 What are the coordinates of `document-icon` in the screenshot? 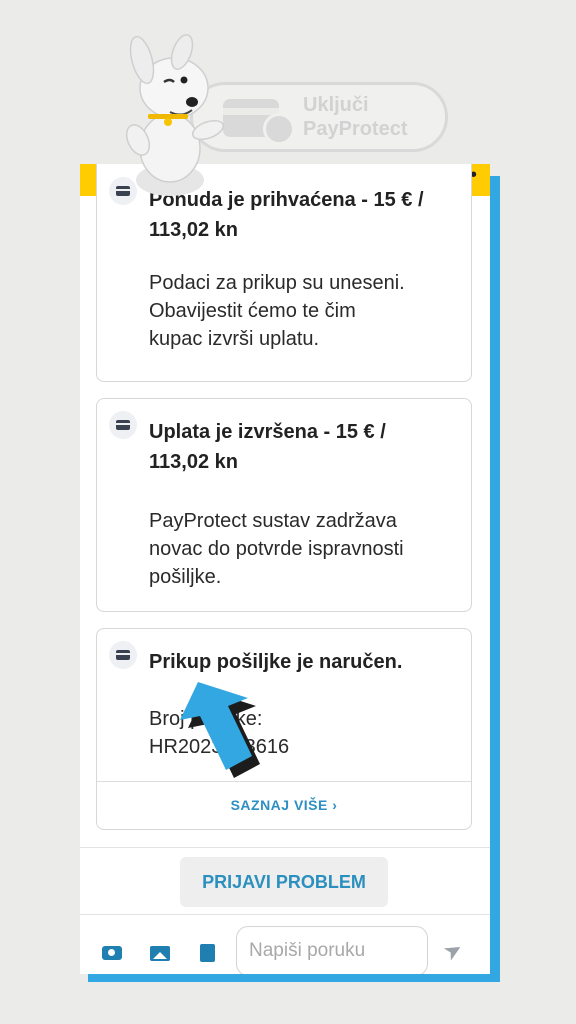 It's located at (207, 953).